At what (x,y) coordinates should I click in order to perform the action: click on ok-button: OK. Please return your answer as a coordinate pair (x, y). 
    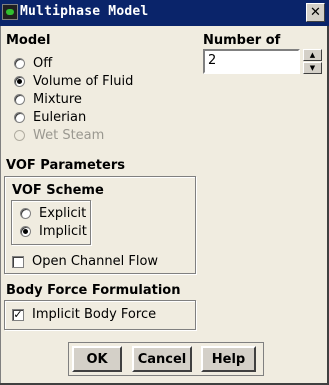
    Looking at the image, I should click on (97, 359).